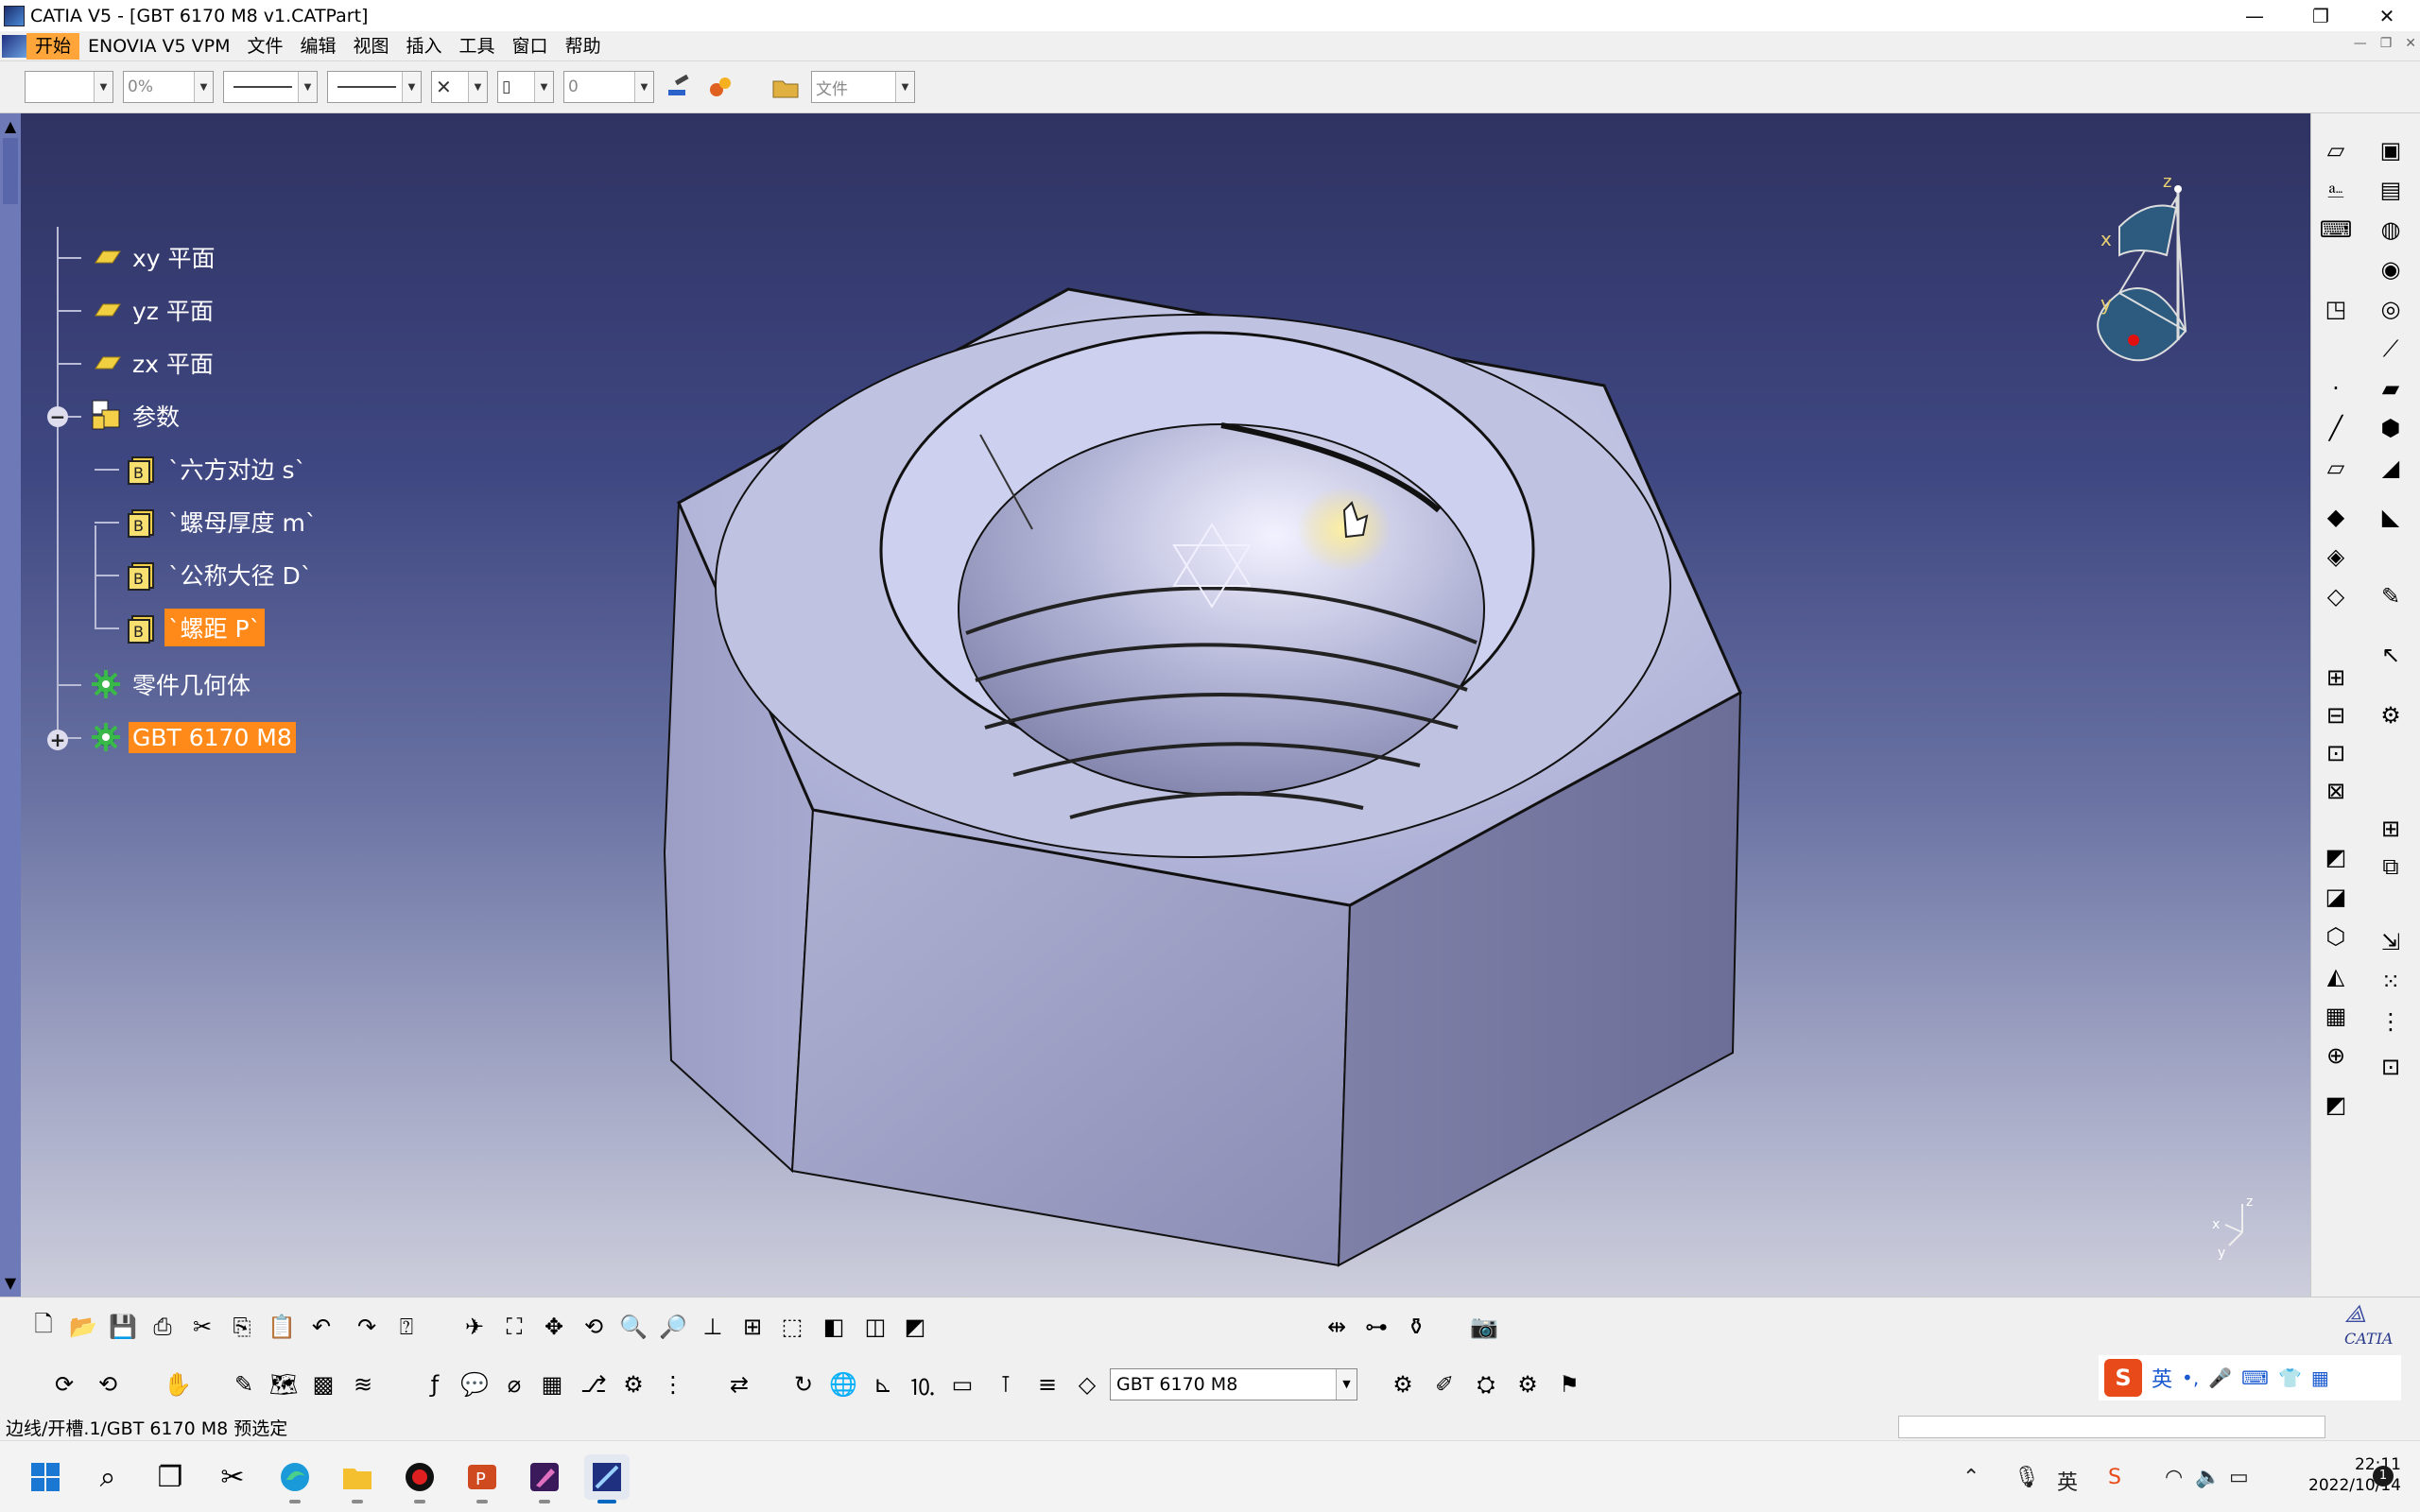 The width and height of the screenshot is (2420, 1512). What do you see at coordinates (608, 87) in the screenshot?
I see `layer-dropdown: 0 ▼` at bounding box center [608, 87].